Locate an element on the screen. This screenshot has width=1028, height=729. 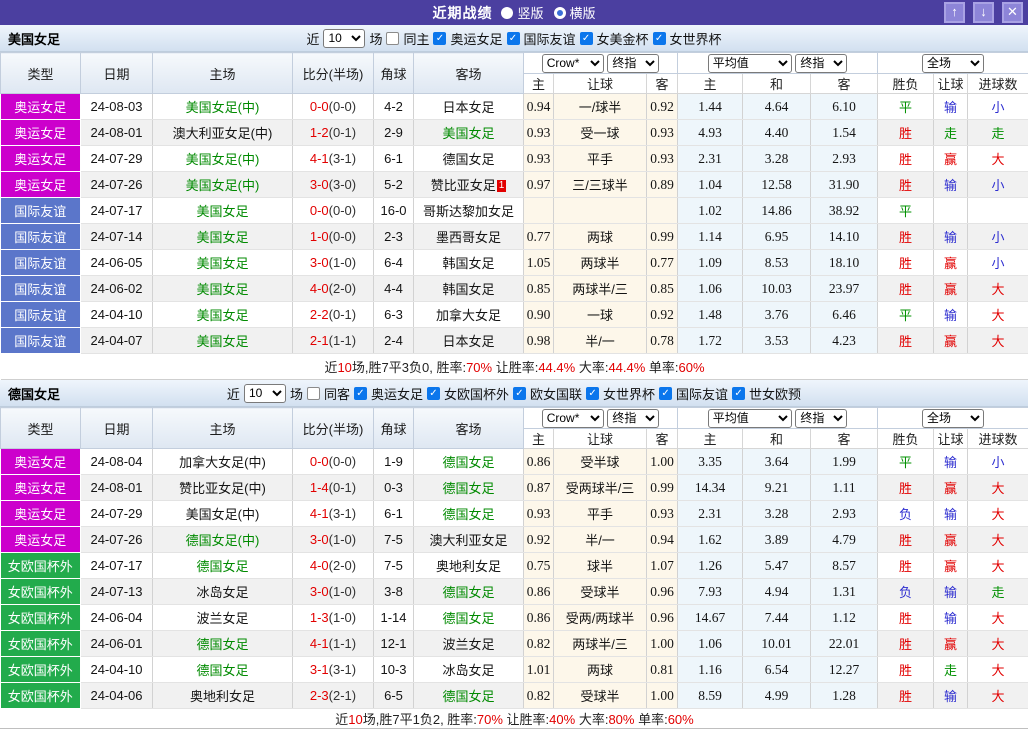
away-team: 德国女足 is located at coordinates (468, 695).